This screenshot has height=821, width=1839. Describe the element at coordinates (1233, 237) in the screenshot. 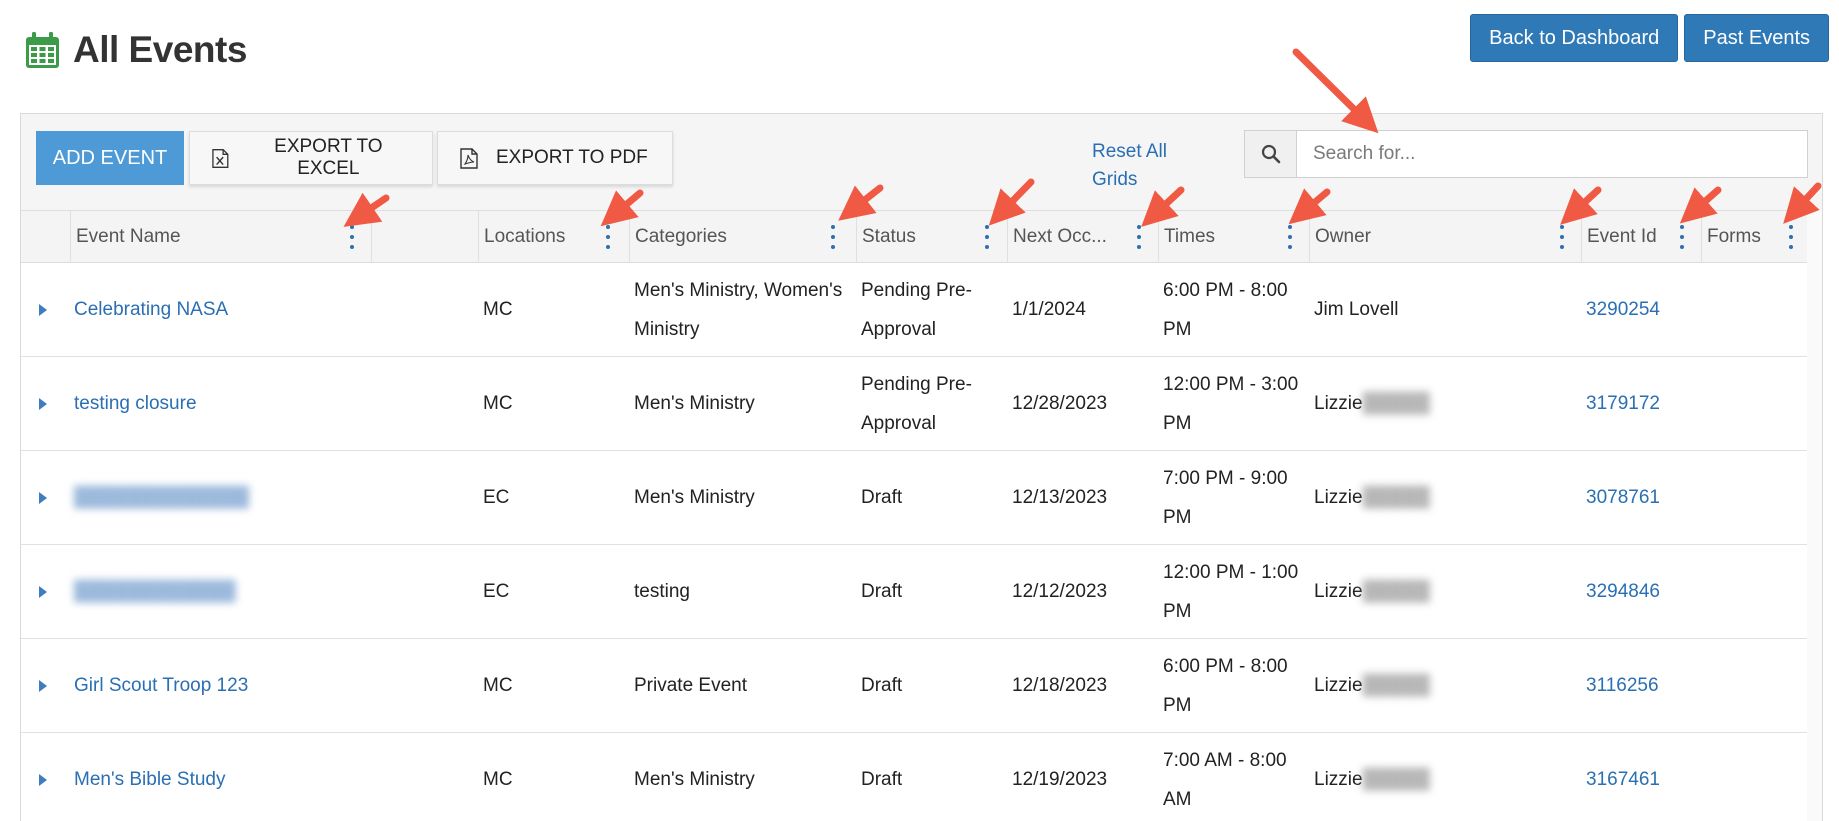

I see `column-header-times: Times` at that location.